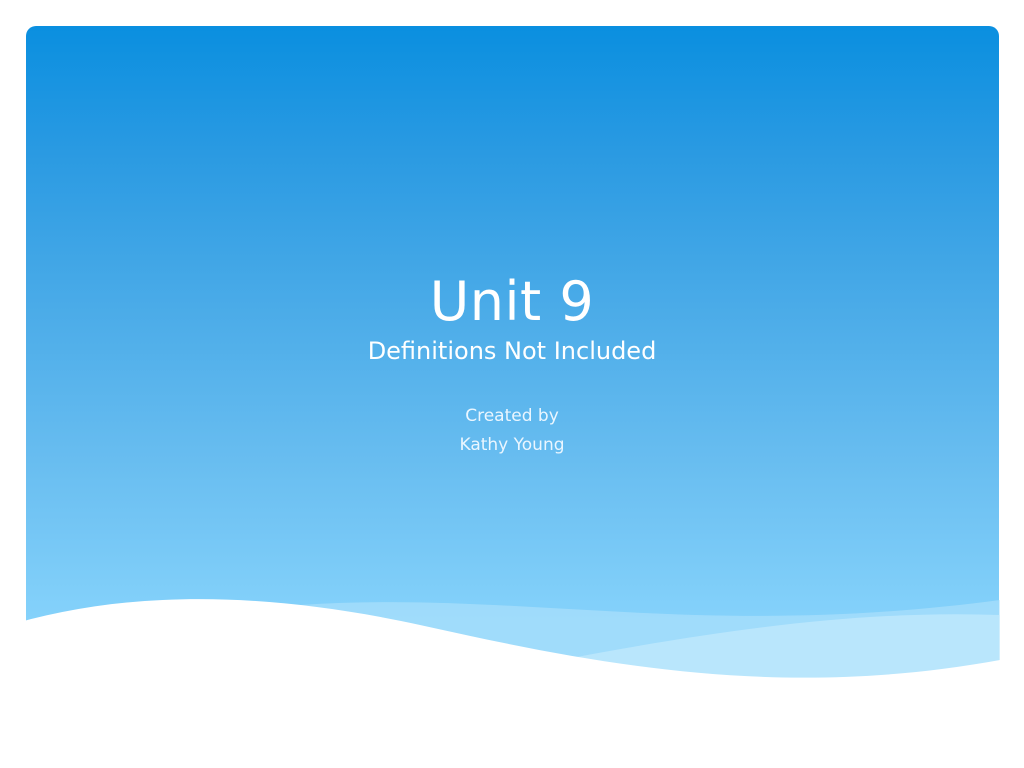 This screenshot has width=1024, height=768. Describe the element at coordinates (512, 416) in the screenshot. I see `credits-line-1: Created by` at that location.